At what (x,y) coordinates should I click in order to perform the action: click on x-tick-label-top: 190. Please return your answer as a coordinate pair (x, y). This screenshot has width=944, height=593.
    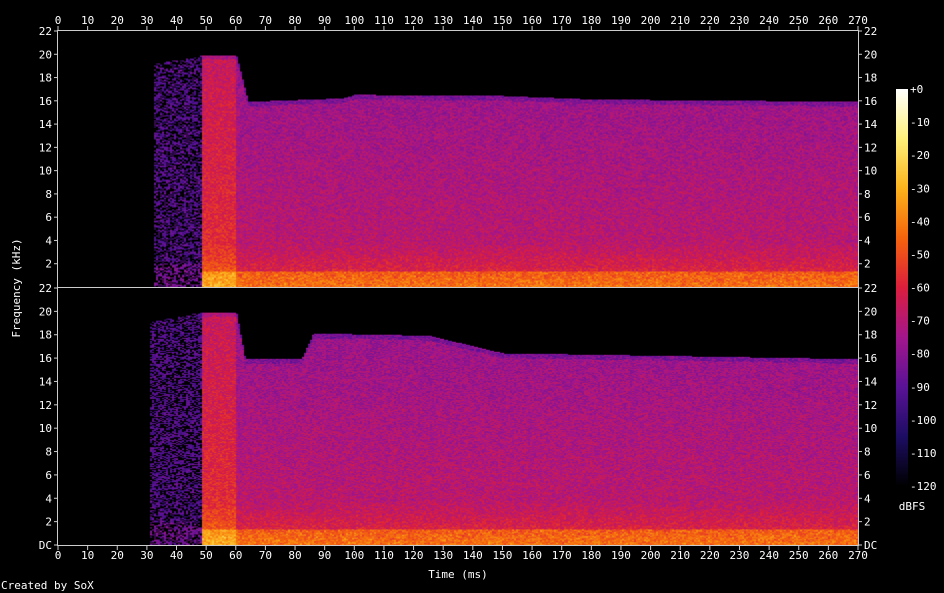
    Looking at the image, I should click on (621, 20).